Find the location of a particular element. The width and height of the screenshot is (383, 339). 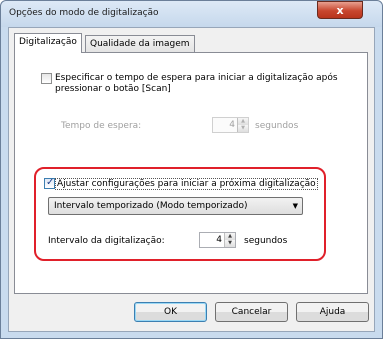

tab-digitalizacao-label: Digitalização is located at coordinates (48, 42).